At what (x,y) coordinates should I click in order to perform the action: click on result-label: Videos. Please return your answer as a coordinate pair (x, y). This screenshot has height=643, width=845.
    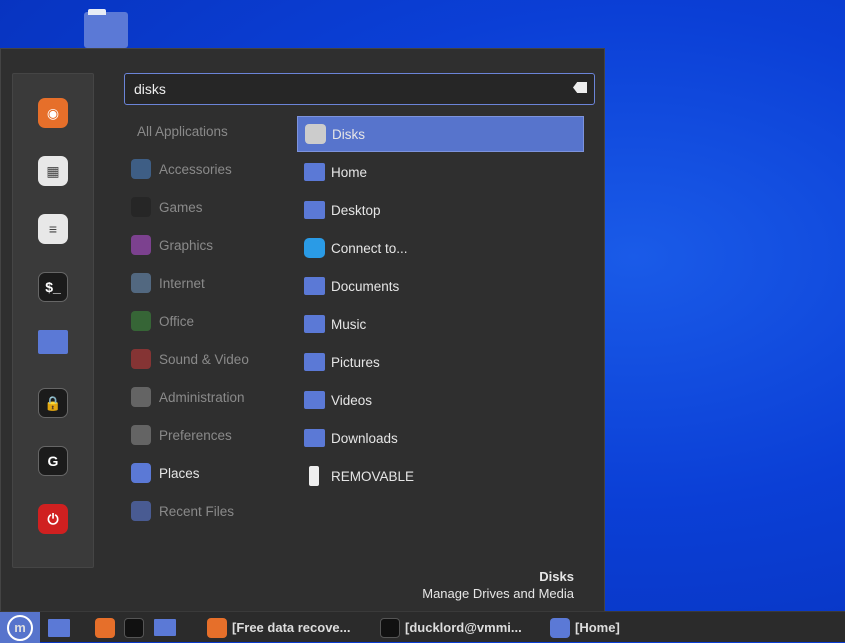
    Looking at the image, I should click on (352, 400).